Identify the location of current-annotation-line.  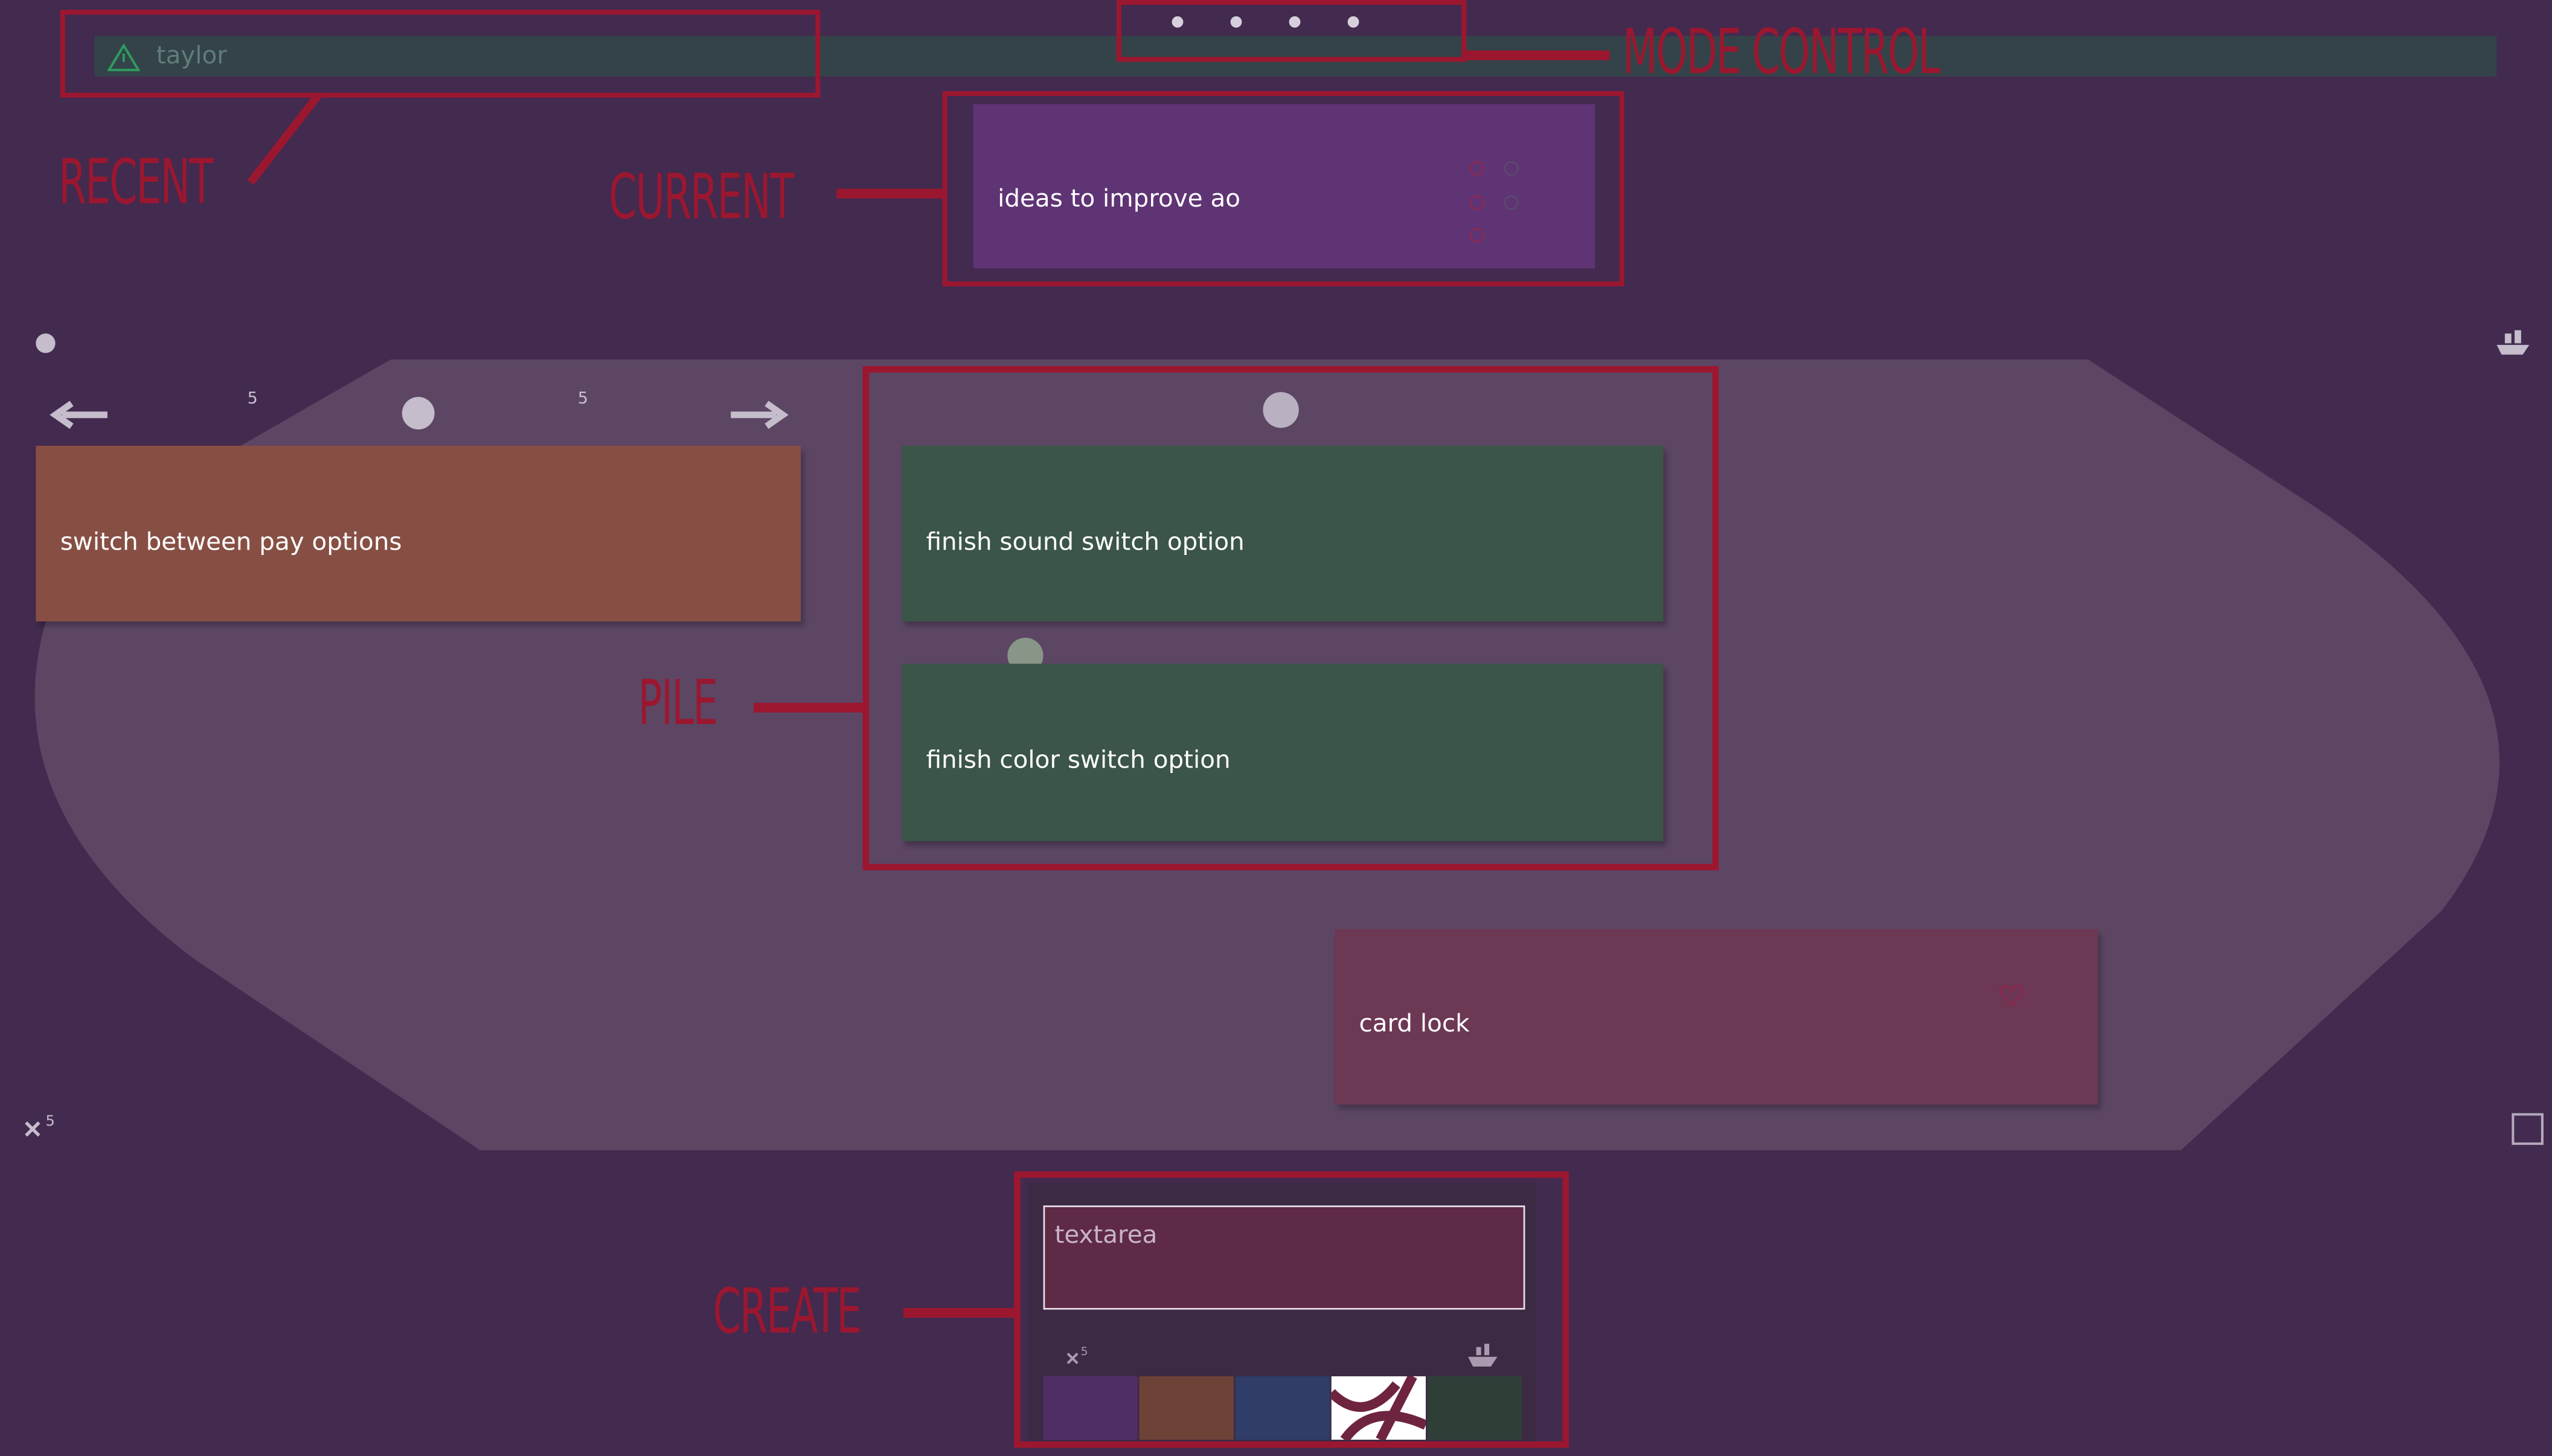
(890, 193).